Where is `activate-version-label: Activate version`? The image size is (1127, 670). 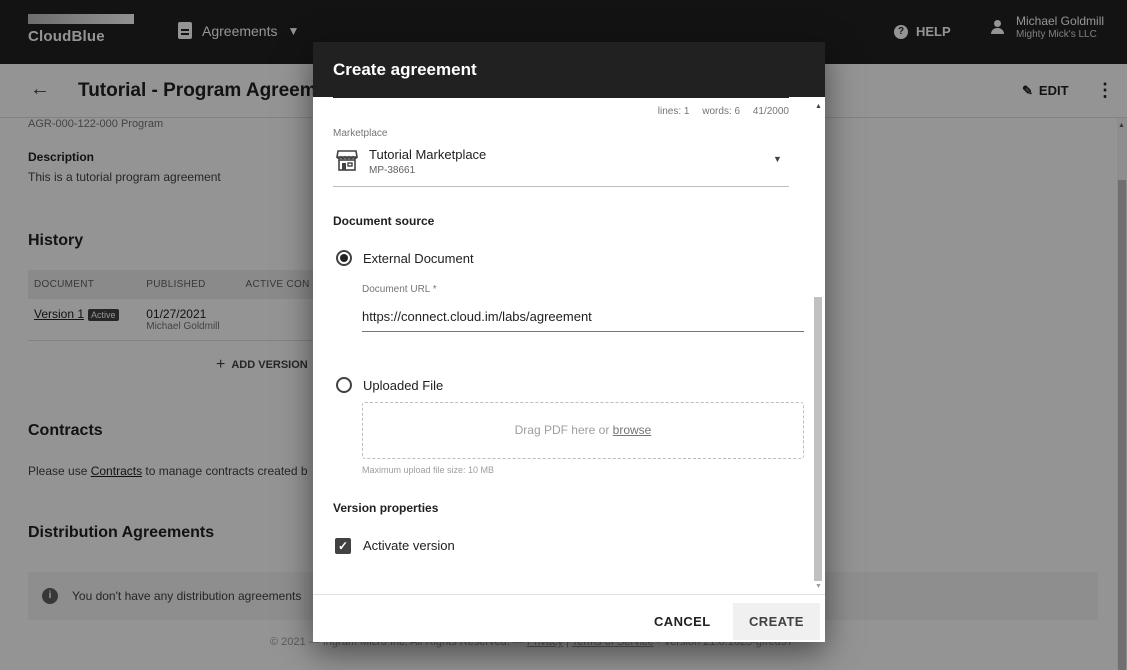 activate-version-label: Activate version is located at coordinates (409, 545).